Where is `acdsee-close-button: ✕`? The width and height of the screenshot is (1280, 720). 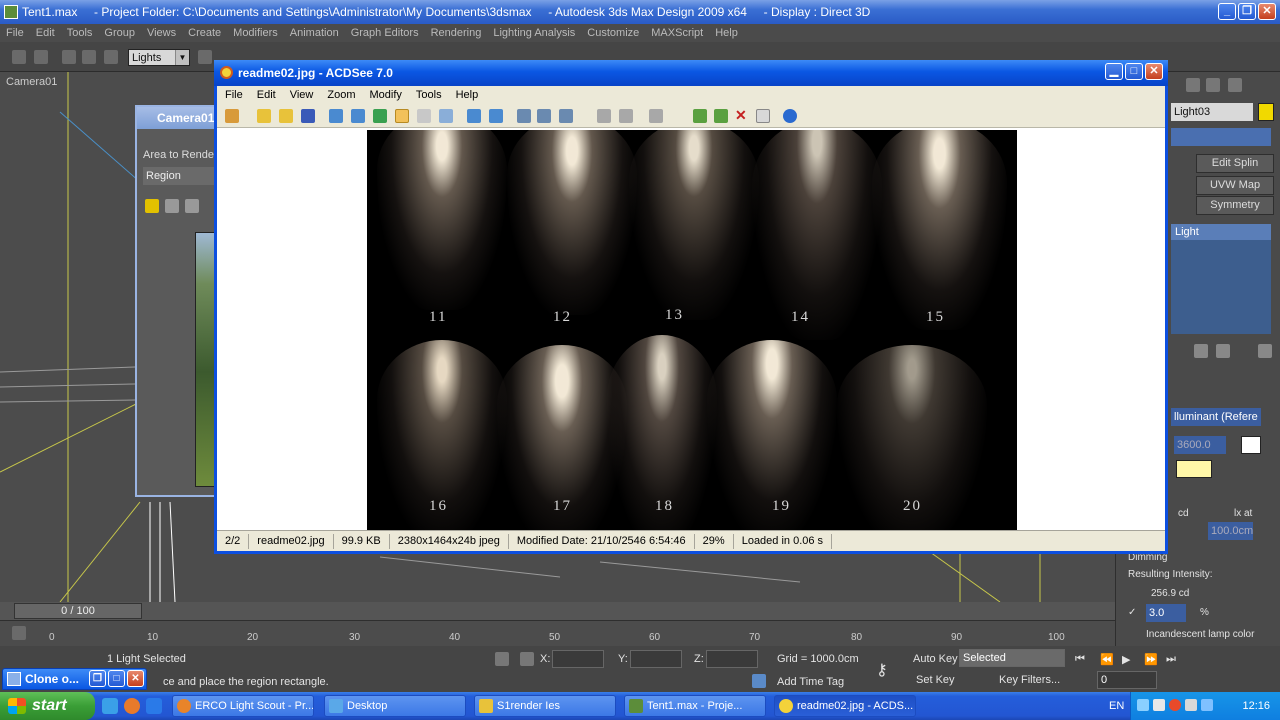 acdsee-close-button: ✕ is located at coordinates (1154, 71).